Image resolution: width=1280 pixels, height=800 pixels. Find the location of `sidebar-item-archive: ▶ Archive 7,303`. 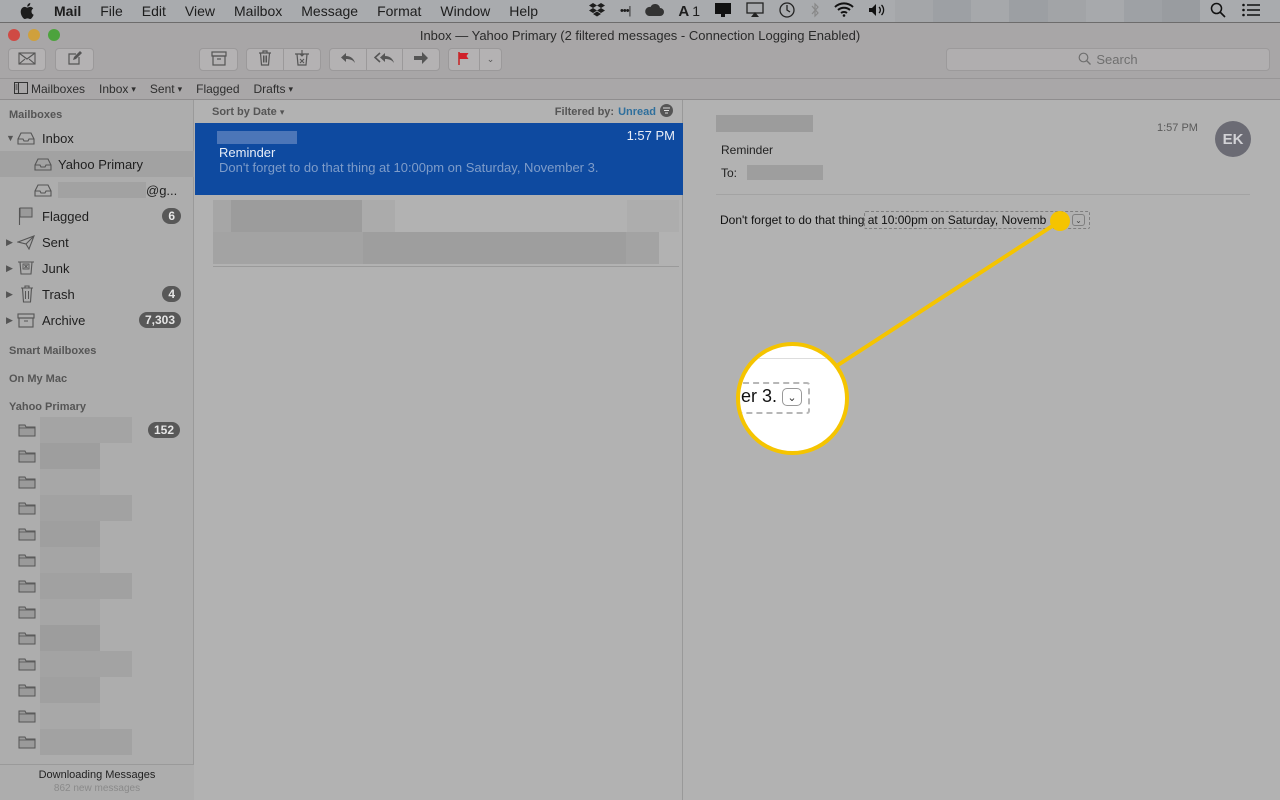

sidebar-item-archive: ▶ Archive 7,303 is located at coordinates (97, 320).